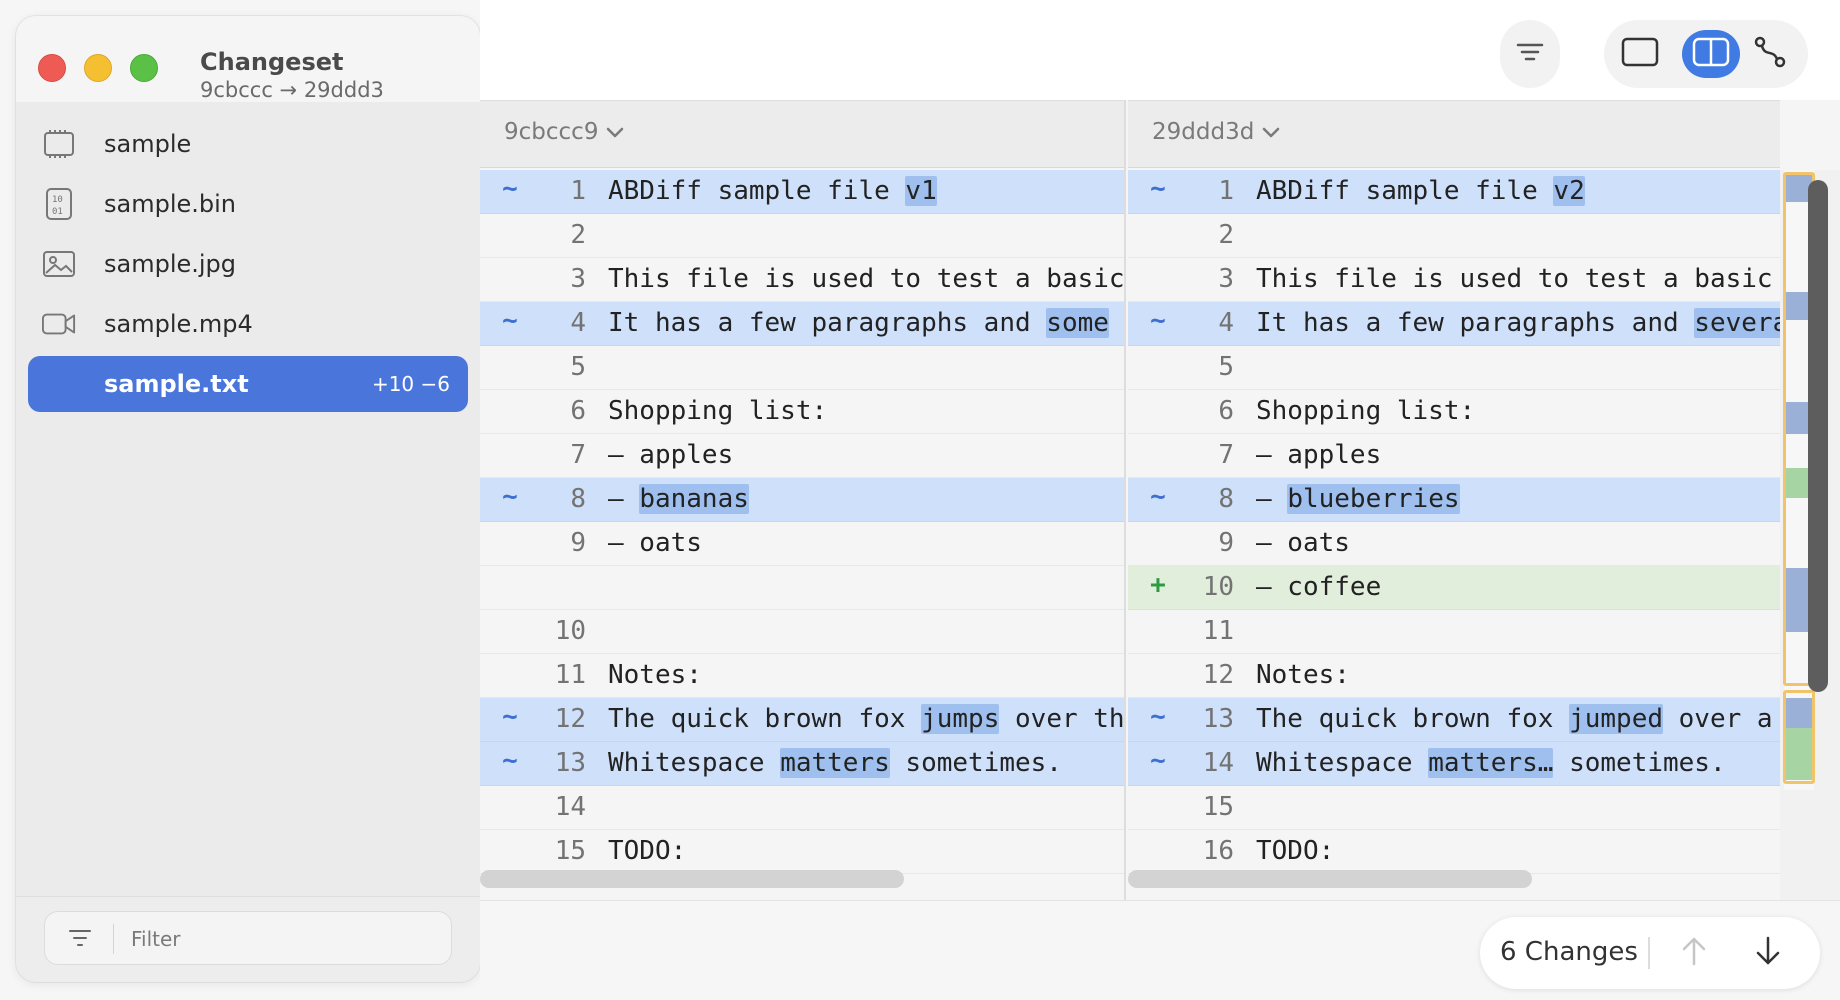 Image resolution: width=1840 pixels, height=1000 pixels. I want to click on arrow-down-icon, so click(1768, 953).